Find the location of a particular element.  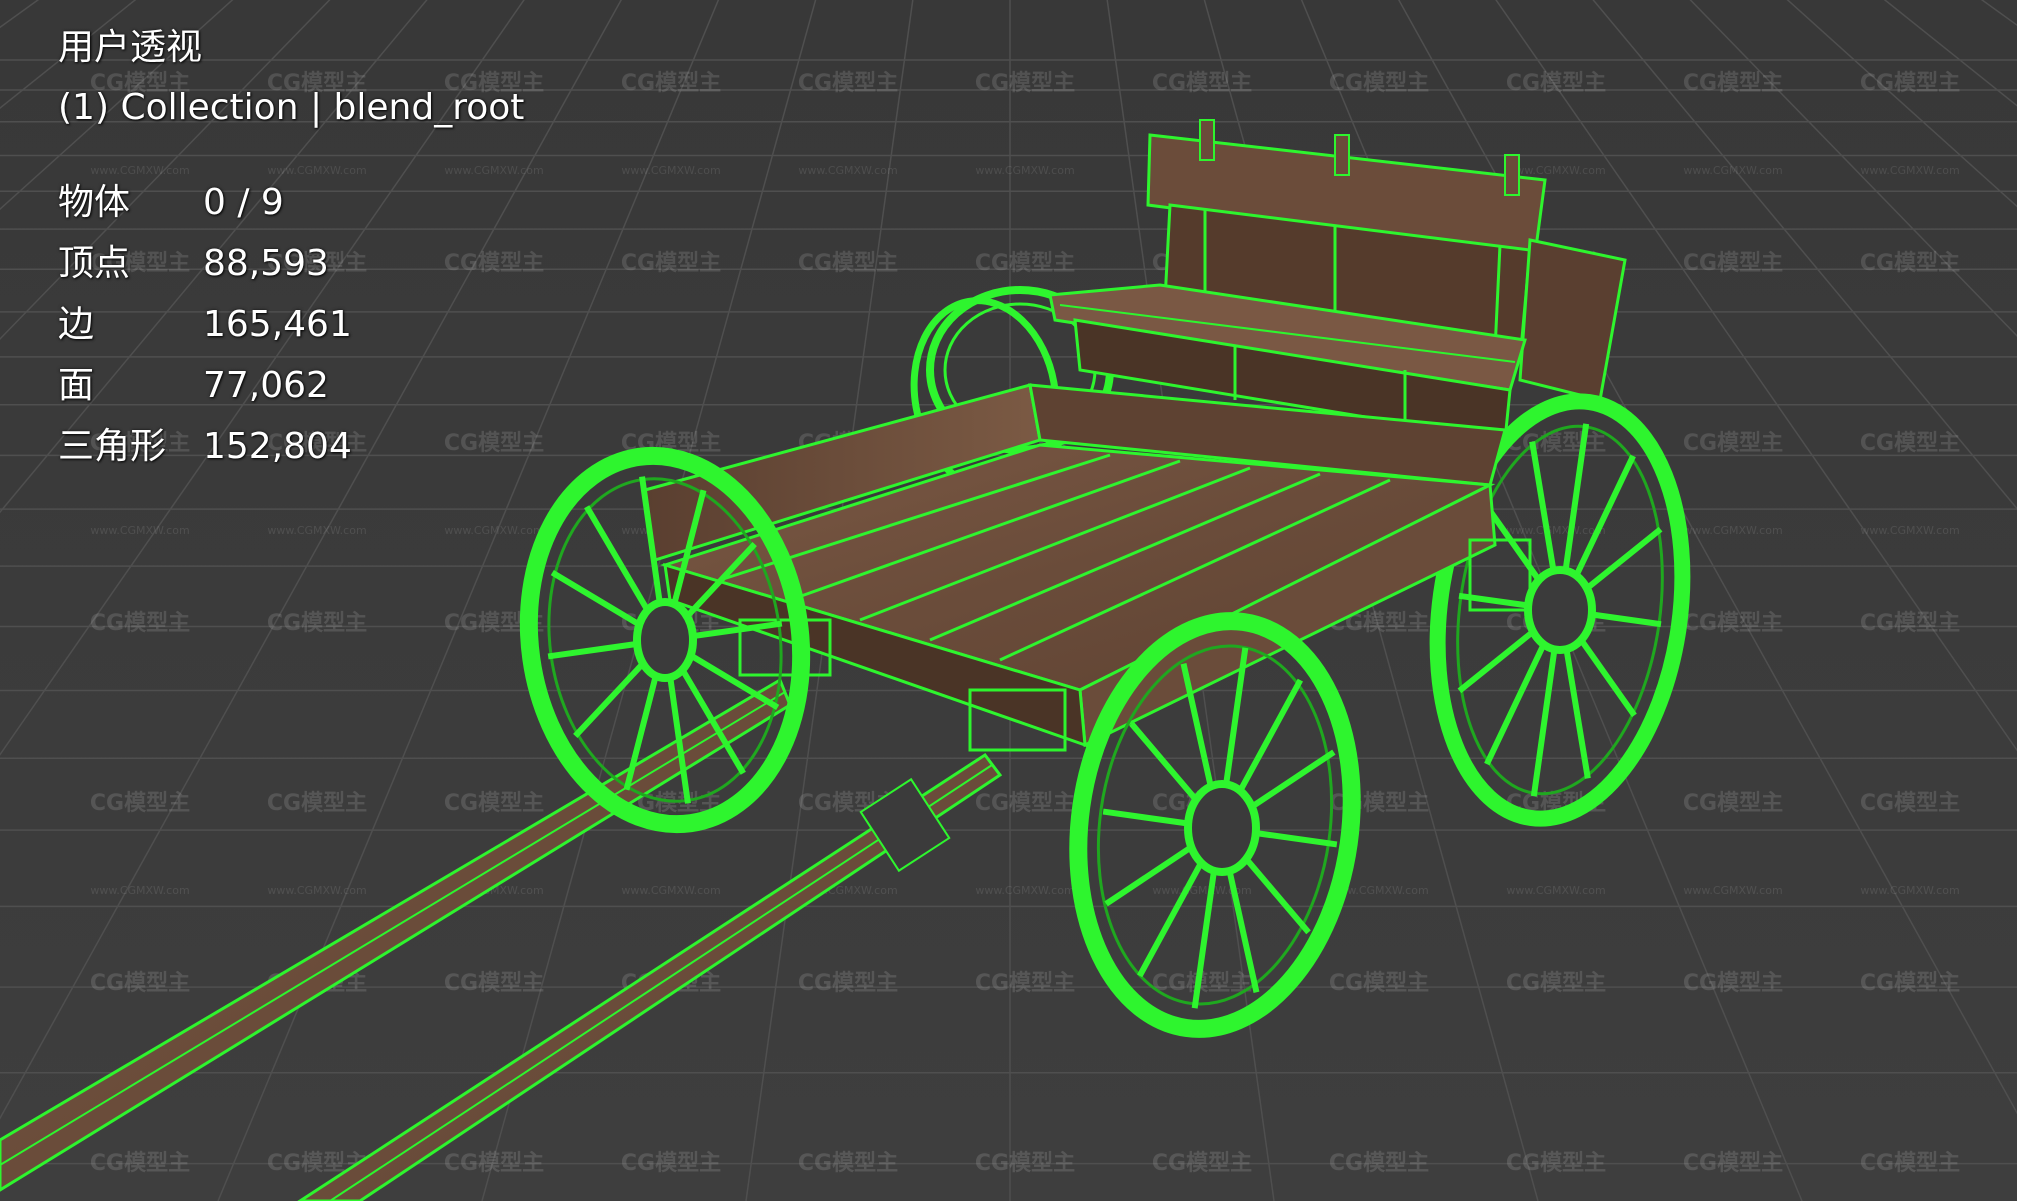

stat-label: 顶点 is located at coordinates (94, 263).